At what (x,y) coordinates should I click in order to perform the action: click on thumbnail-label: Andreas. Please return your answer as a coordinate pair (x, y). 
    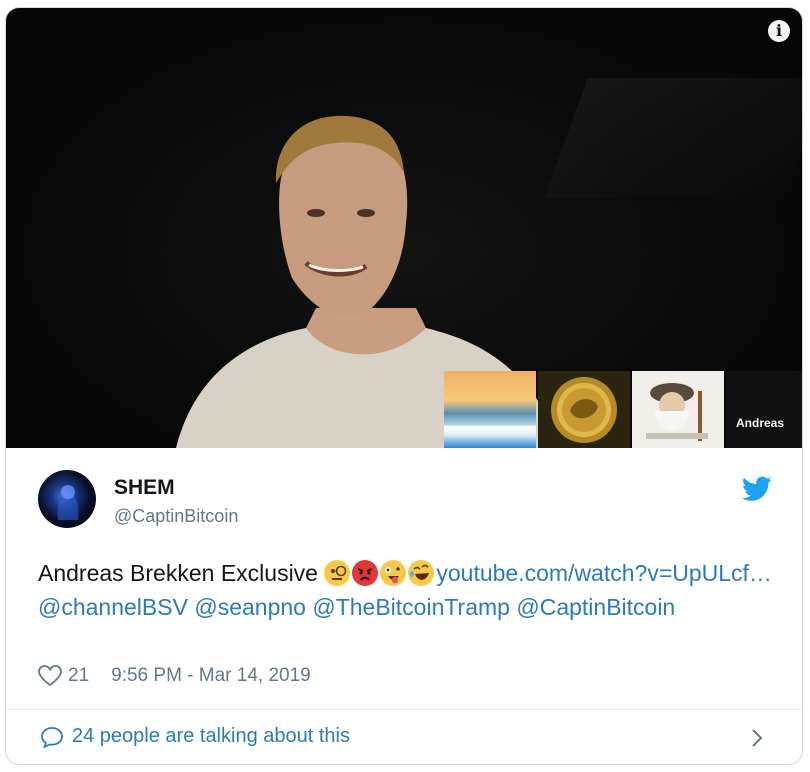
    Looking at the image, I should click on (760, 423).